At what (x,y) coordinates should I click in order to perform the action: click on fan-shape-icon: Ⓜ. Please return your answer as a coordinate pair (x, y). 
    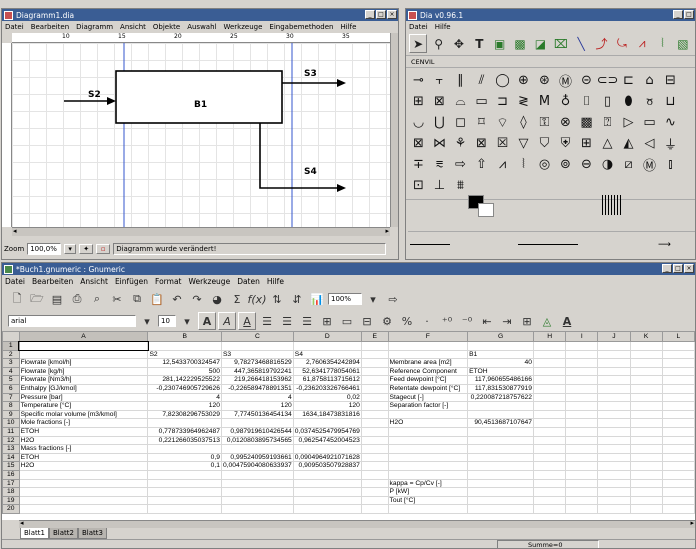
    Looking at the image, I should click on (565, 80).